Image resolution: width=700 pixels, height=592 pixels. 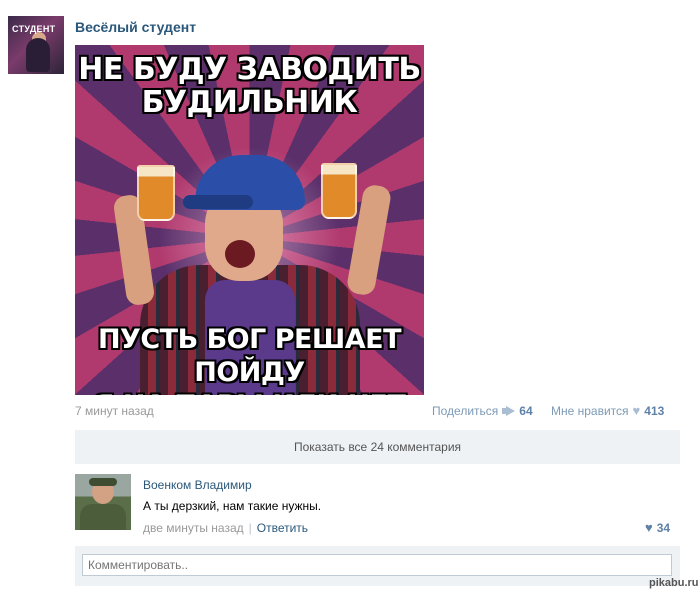 What do you see at coordinates (377, 447) in the screenshot?
I see `show-all-comments-button: Показать все 24 комментария` at bounding box center [377, 447].